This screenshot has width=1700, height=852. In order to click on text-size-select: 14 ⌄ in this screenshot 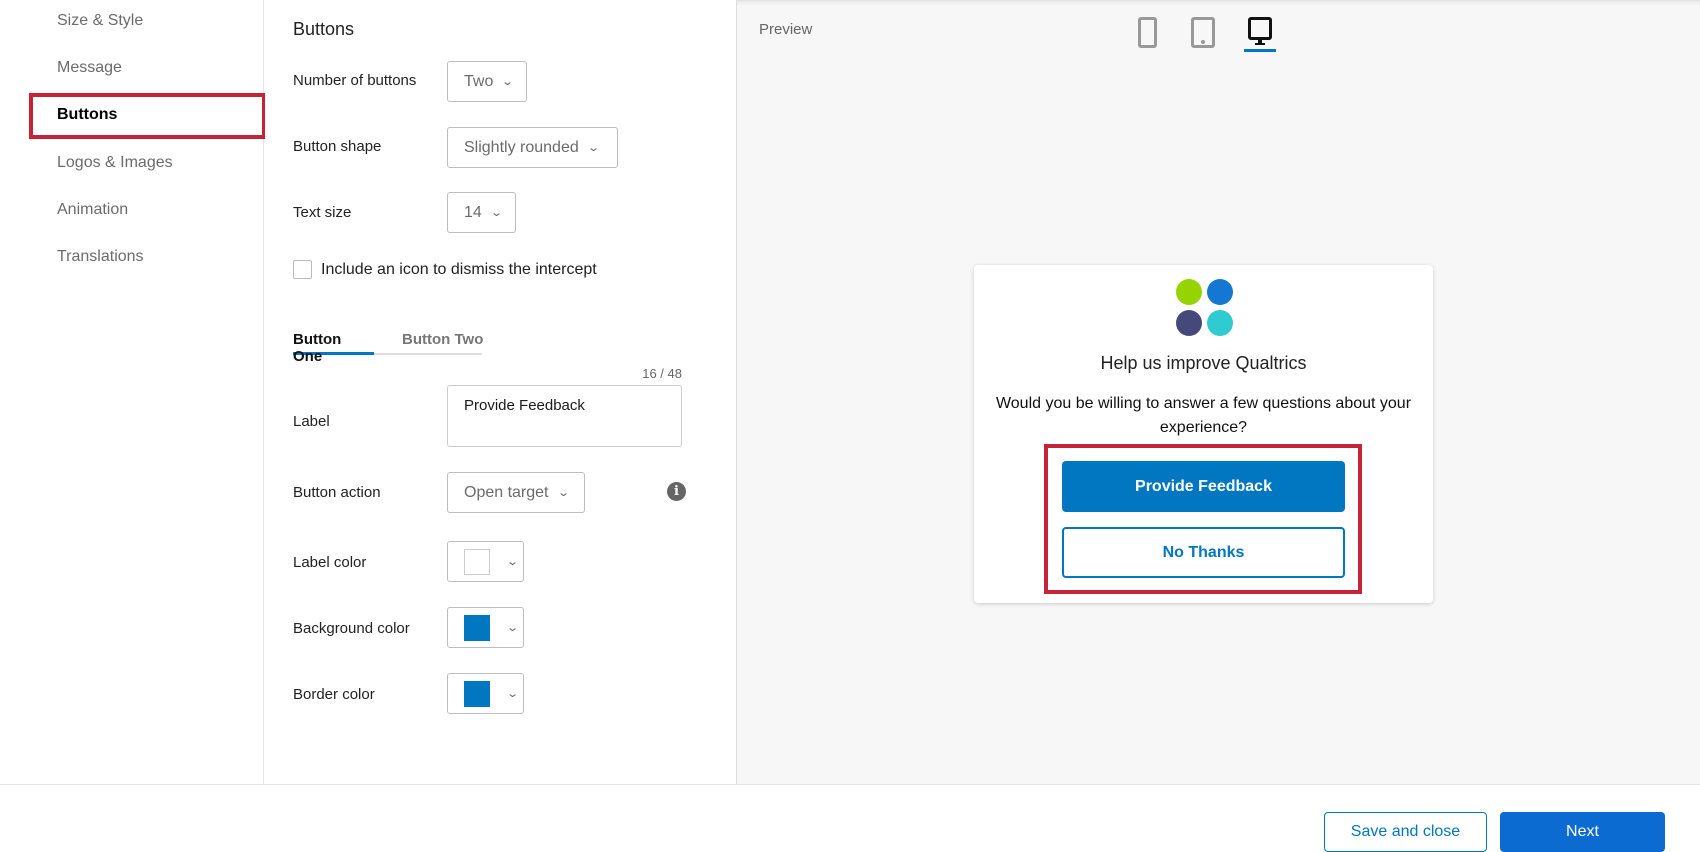, I will do `click(481, 212)`.